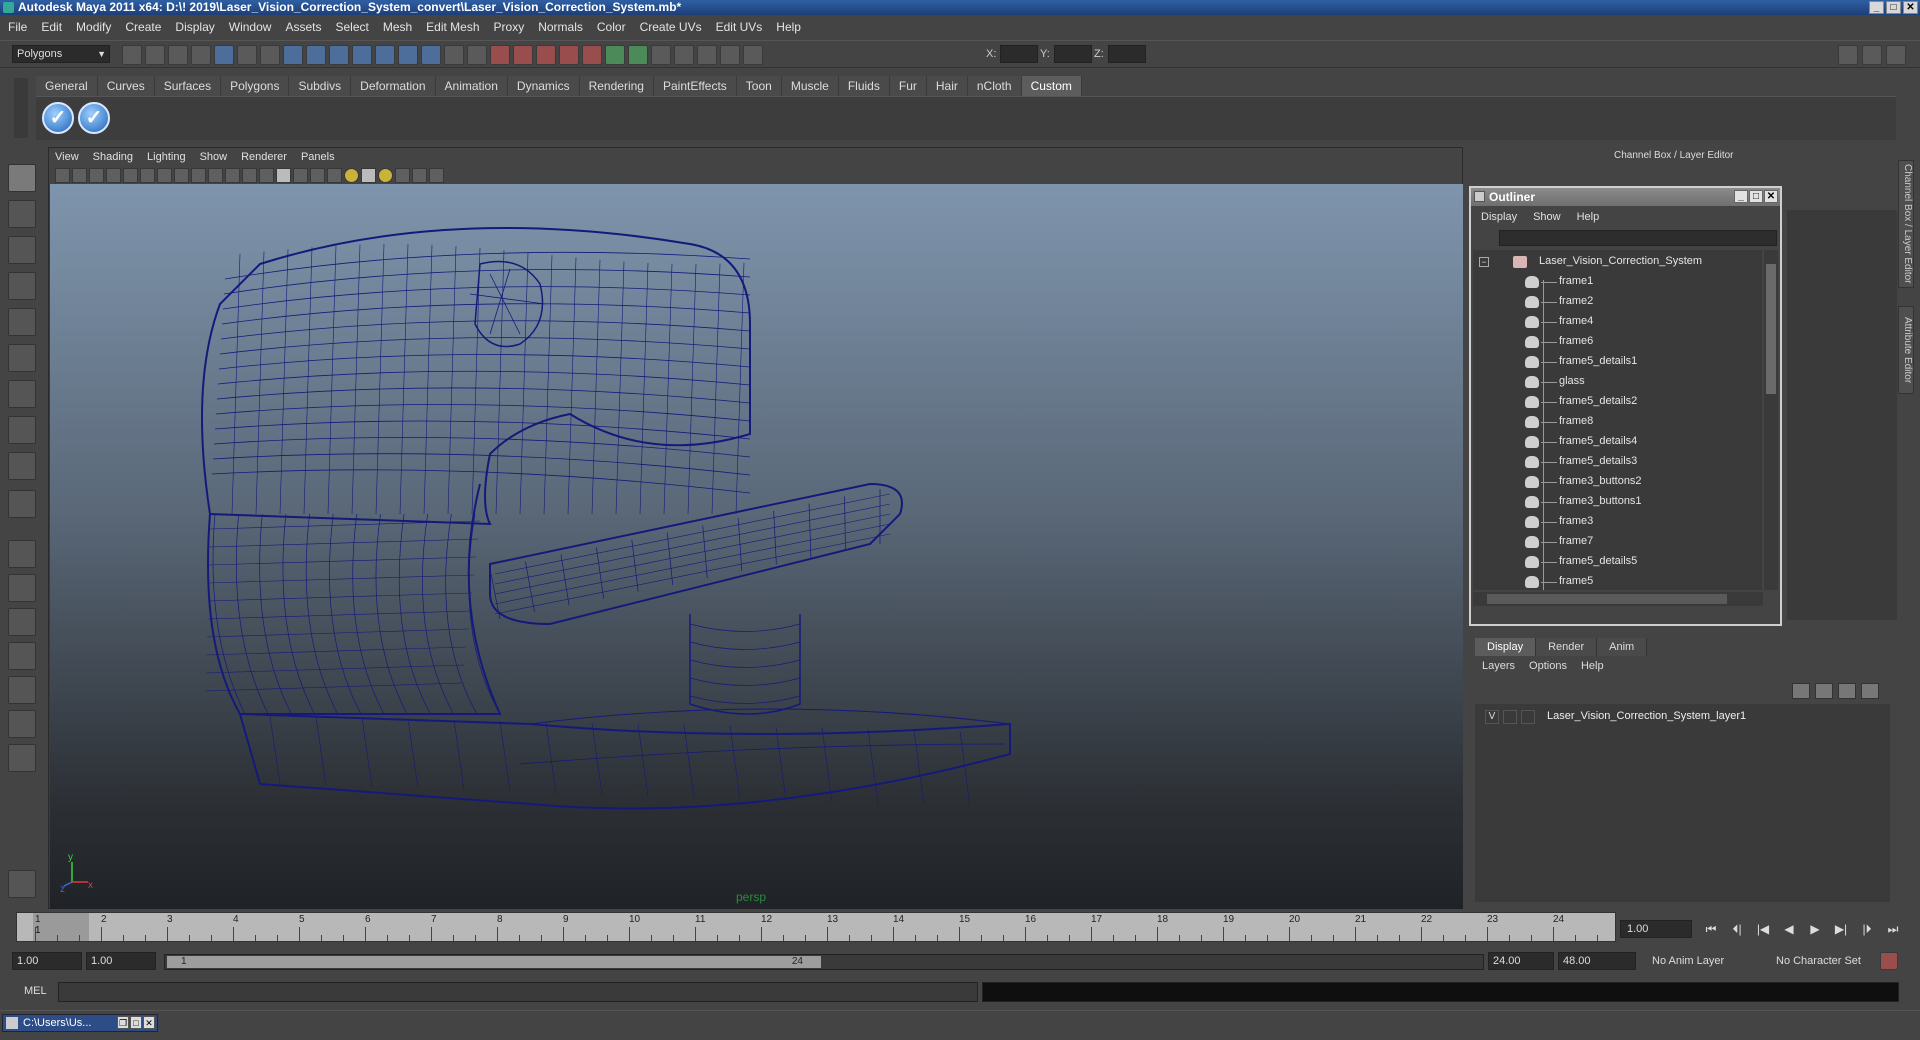  I want to click on bookmarks-icon, so click(96, 175).